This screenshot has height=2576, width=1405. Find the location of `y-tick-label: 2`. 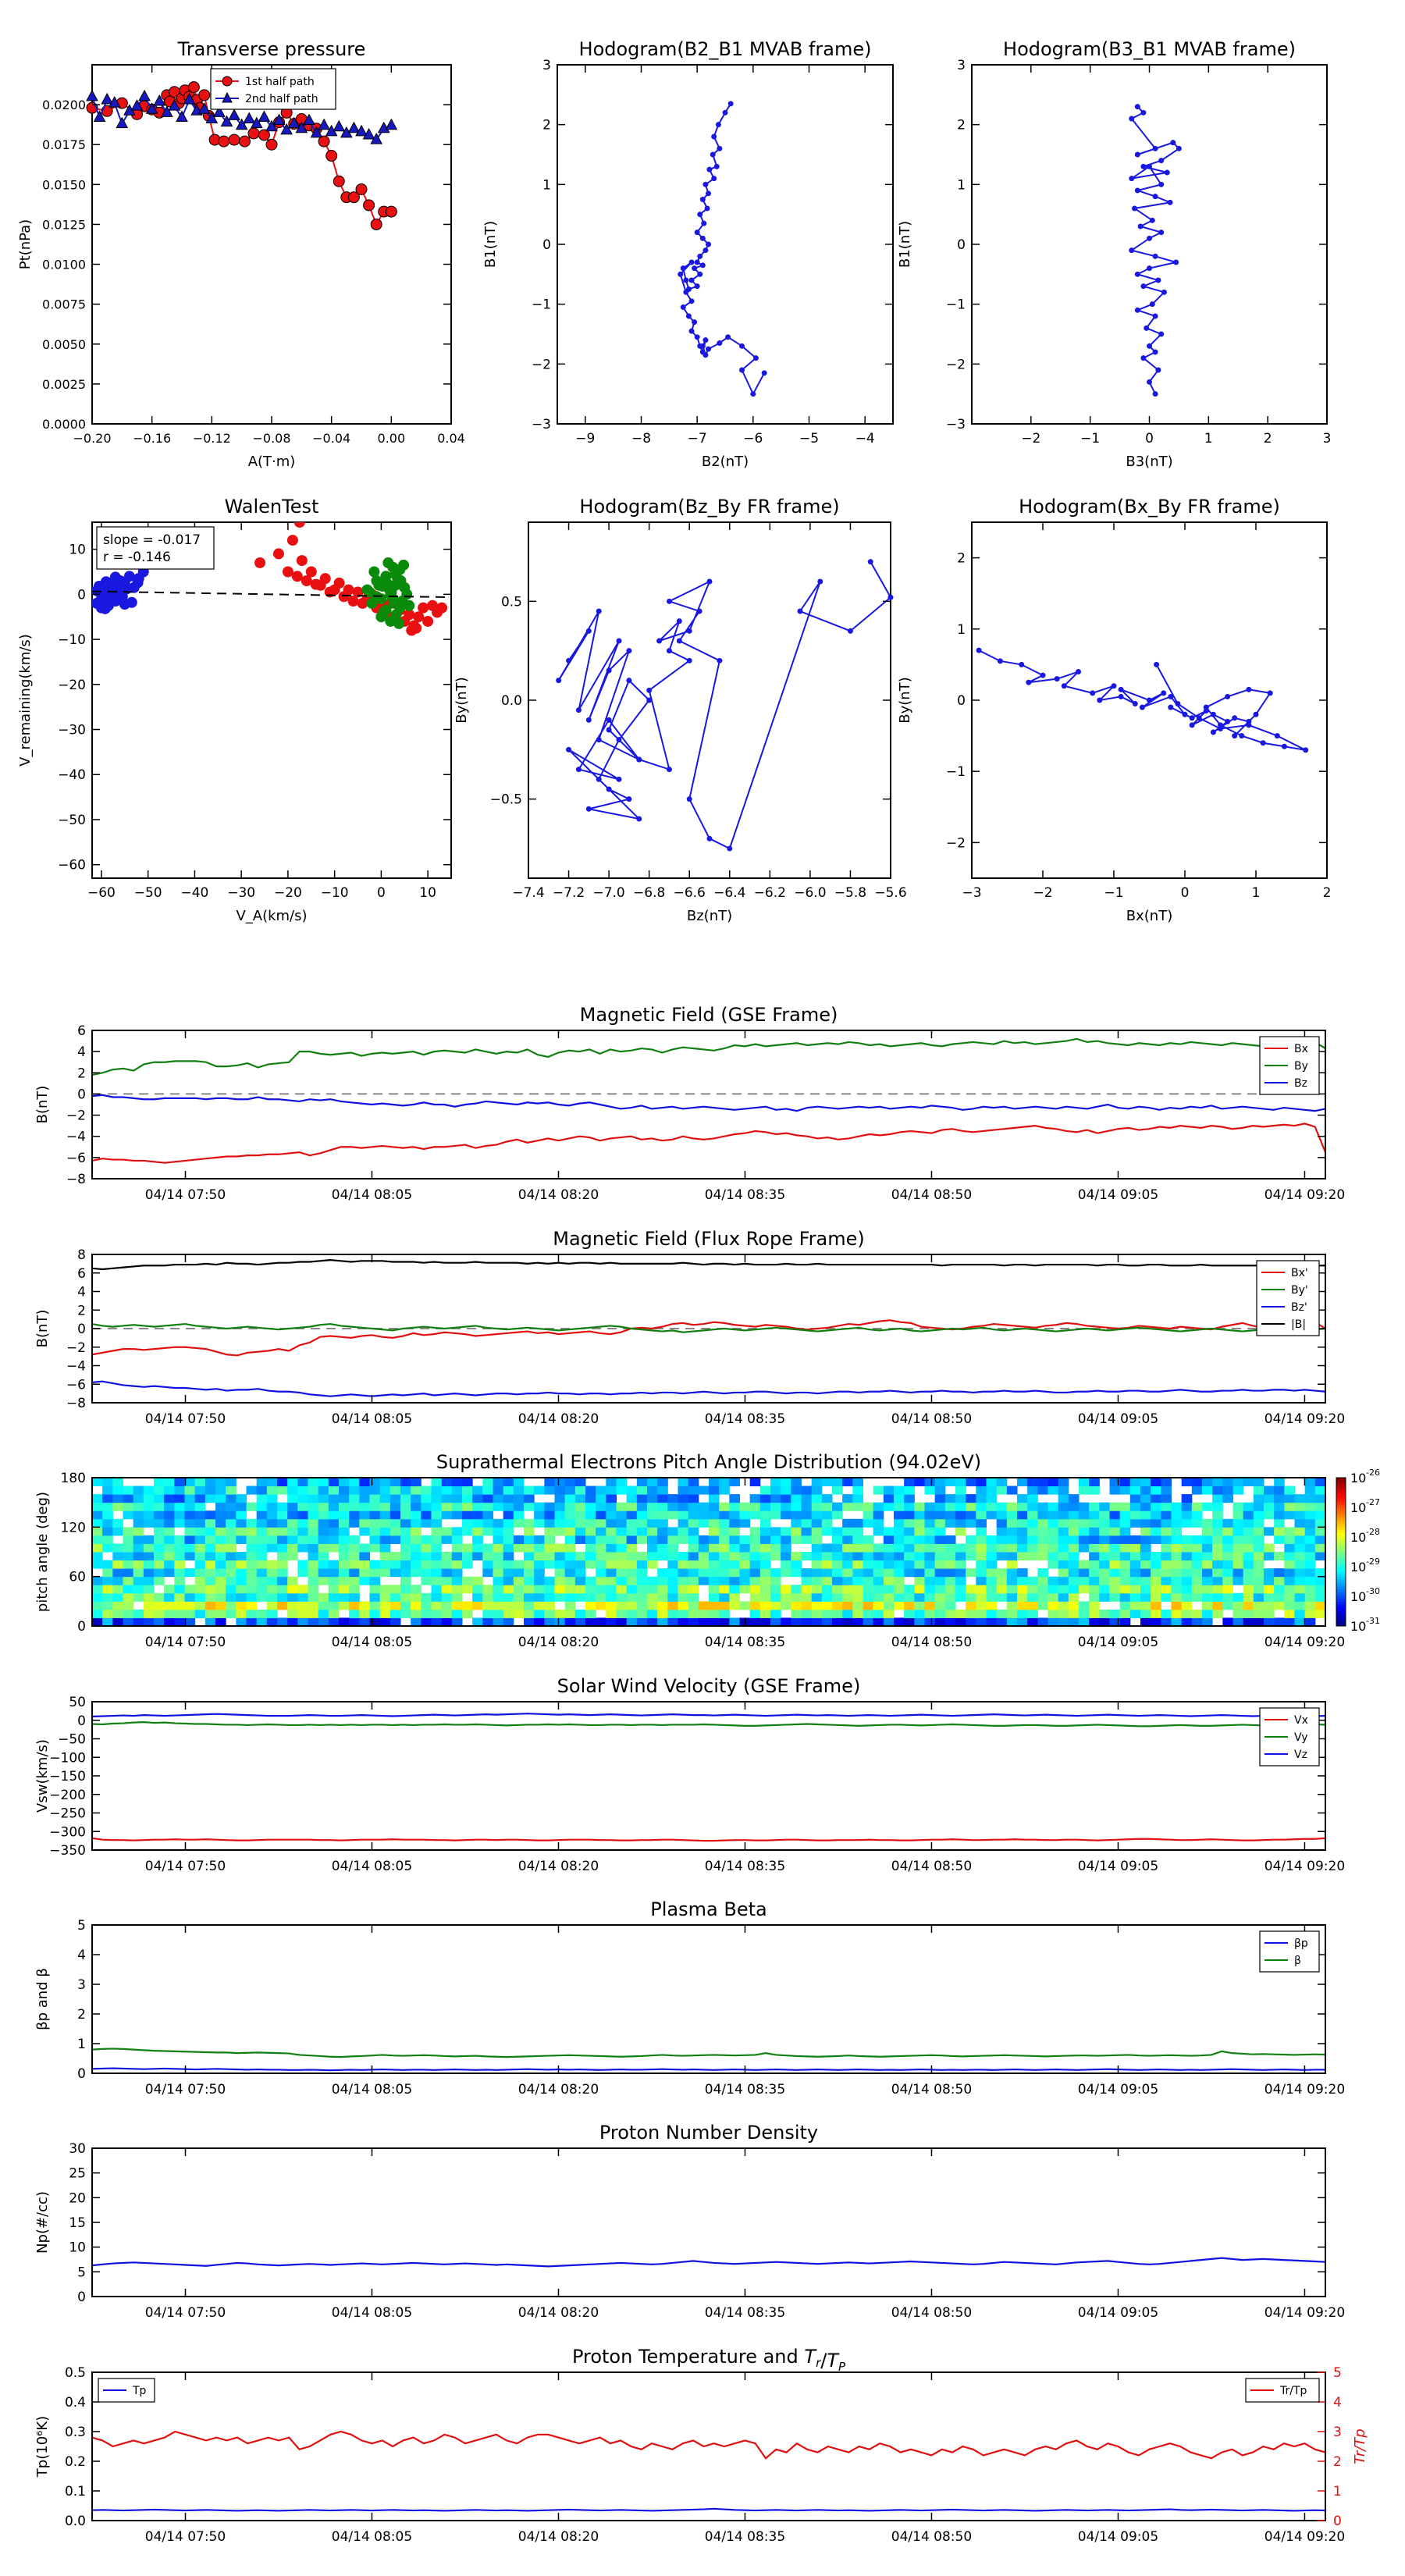

y-tick-label: 2 is located at coordinates (962, 559).